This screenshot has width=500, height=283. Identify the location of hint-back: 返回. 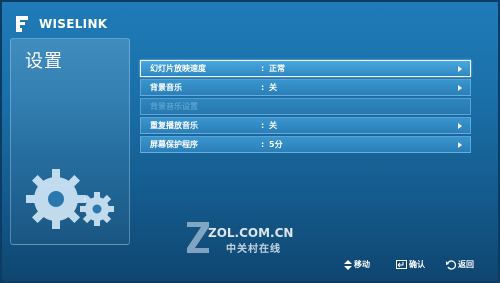
(460, 264).